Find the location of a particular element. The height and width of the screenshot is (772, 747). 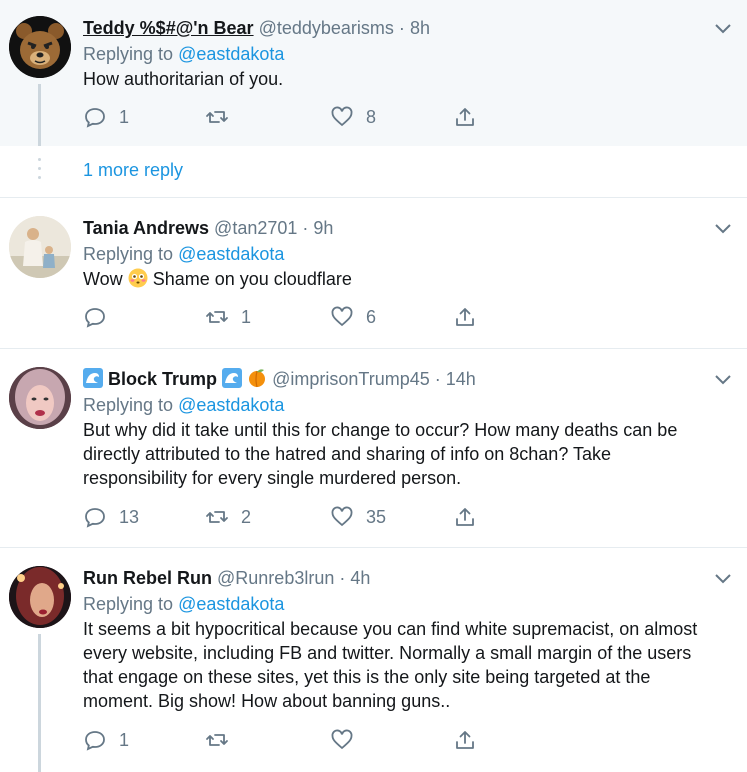

display-name: Teddy %$#@'n Bear is located at coordinates (168, 28).